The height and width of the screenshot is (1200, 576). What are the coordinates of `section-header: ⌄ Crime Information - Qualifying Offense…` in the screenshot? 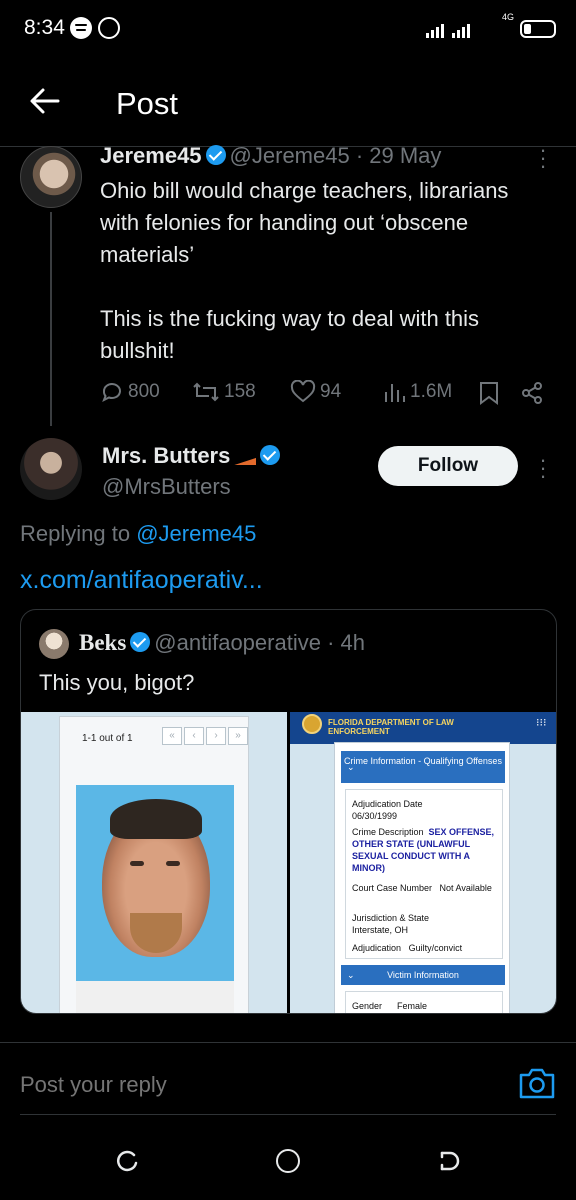 It's located at (423, 767).